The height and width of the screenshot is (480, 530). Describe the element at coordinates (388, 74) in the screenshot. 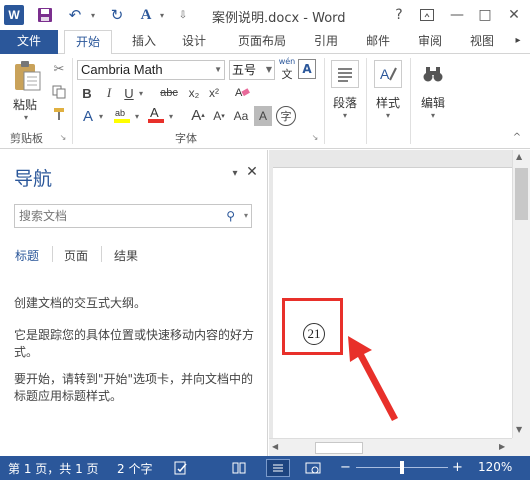

I see `styles-icon: A` at that location.